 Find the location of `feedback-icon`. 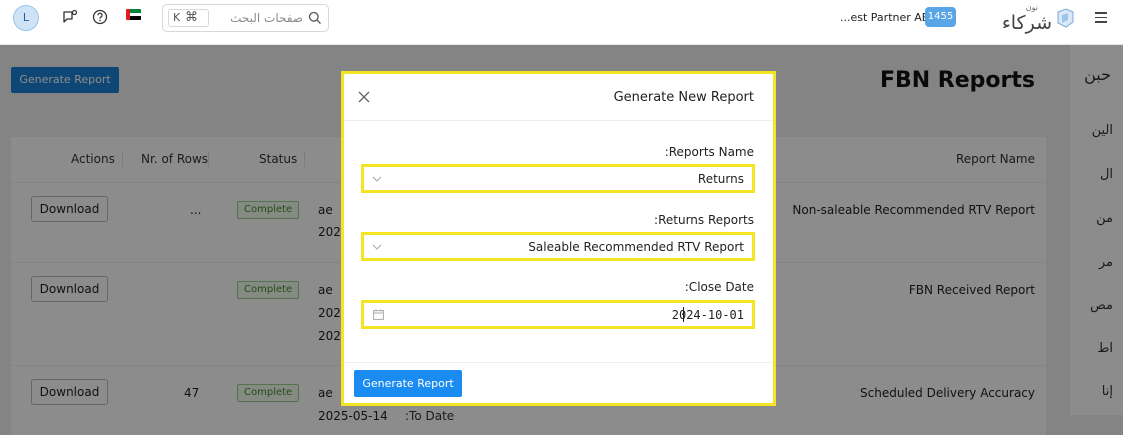

feedback-icon is located at coordinates (70, 17).